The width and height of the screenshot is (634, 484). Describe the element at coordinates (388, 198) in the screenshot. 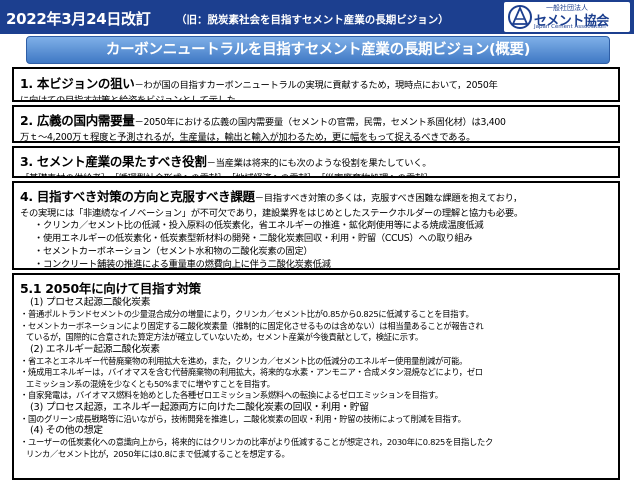

I see `section-4-line1: －目指すべき対策の多くは，克服すべき困難な課題を抱えており，` at that location.